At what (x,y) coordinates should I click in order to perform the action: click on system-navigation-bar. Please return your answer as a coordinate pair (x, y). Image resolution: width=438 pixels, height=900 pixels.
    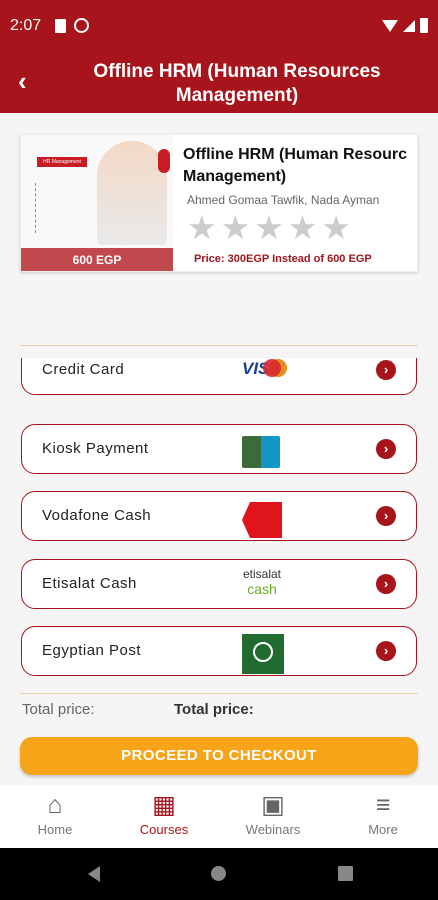
    Looking at the image, I should click on (219, 874).